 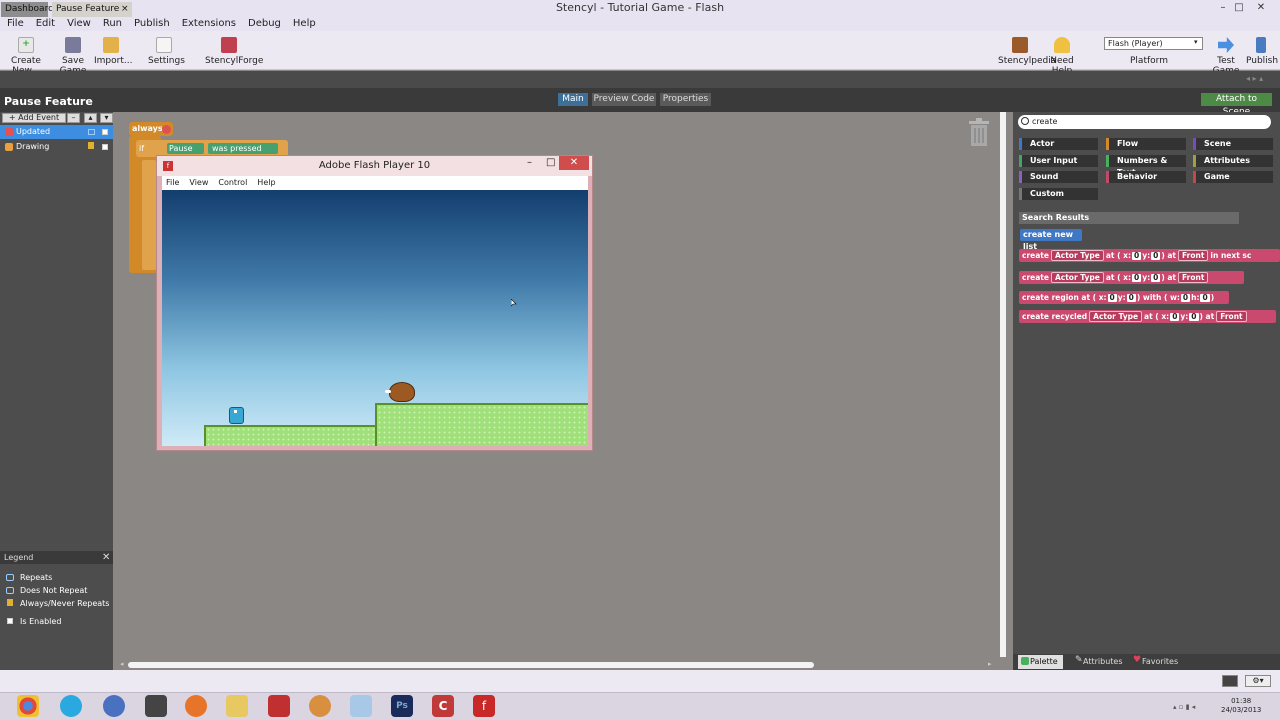 I want to click on main-button: Main, so click(x=573, y=99).